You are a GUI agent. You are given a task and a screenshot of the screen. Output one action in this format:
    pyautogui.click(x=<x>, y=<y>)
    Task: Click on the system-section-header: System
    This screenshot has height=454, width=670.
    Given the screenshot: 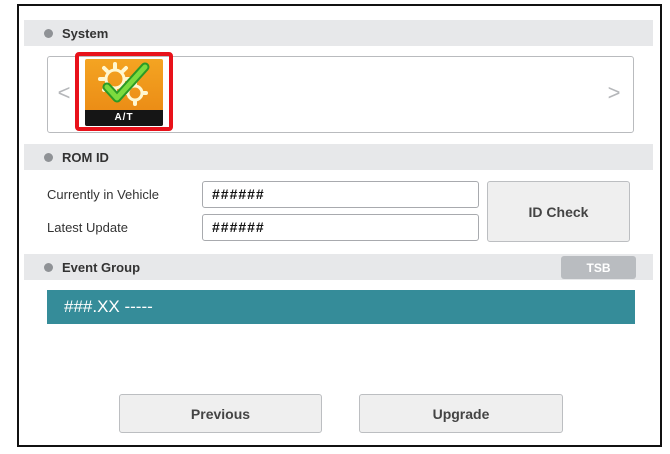 What is the action you would take?
    pyautogui.click(x=338, y=33)
    